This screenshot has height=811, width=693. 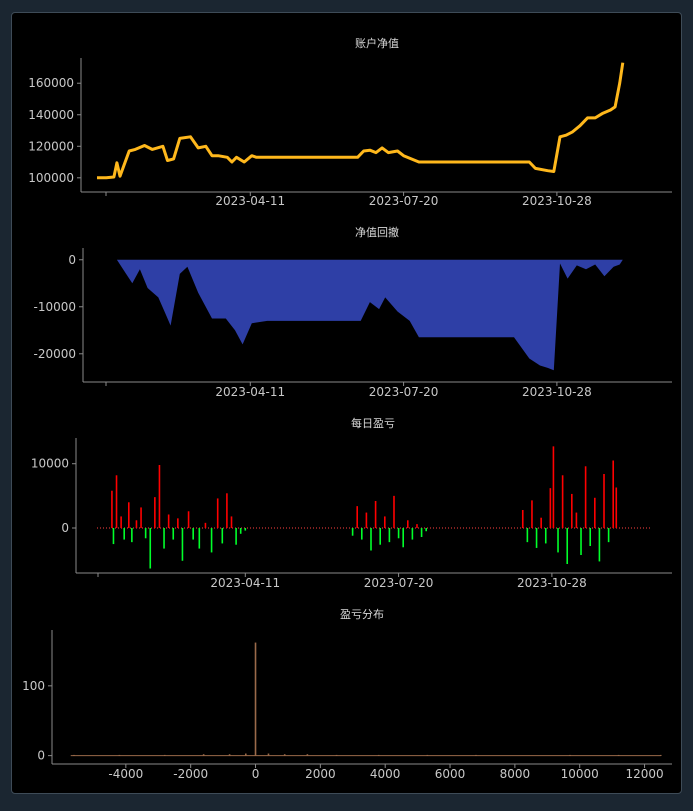 I want to click on equity-y-tick-label: 100000, so click(x=51, y=178).